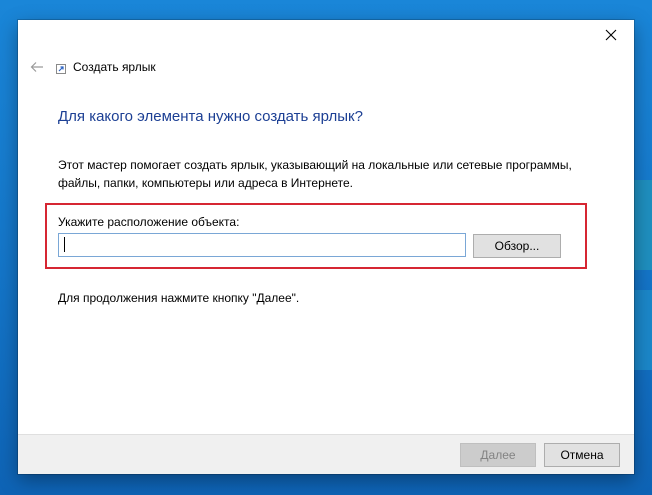  Describe the element at coordinates (61, 69) in the screenshot. I see `shortcut-icon` at that location.